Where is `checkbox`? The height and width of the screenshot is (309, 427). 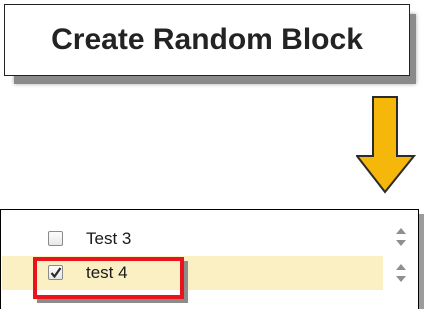 checkbox is located at coordinates (55, 238).